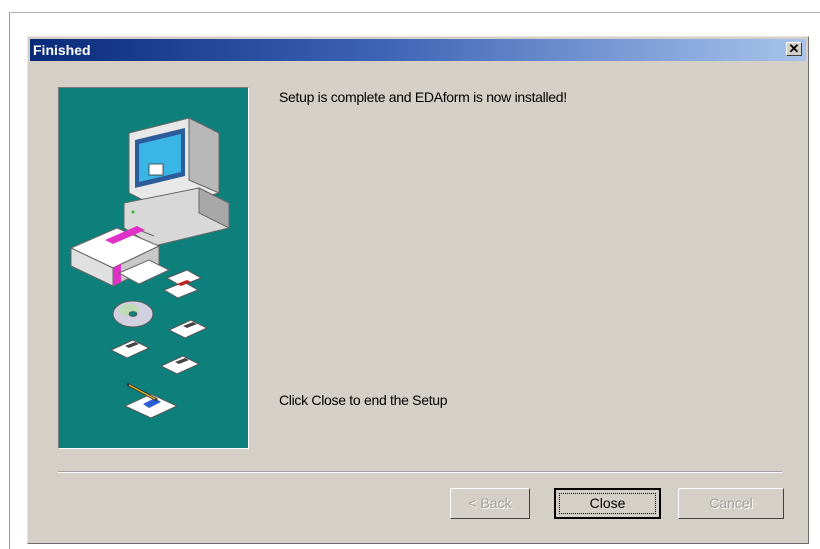 The width and height of the screenshot is (820, 549). Describe the element at coordinates (176, 182) in the screenshot. I see `computer-icon` at that location.